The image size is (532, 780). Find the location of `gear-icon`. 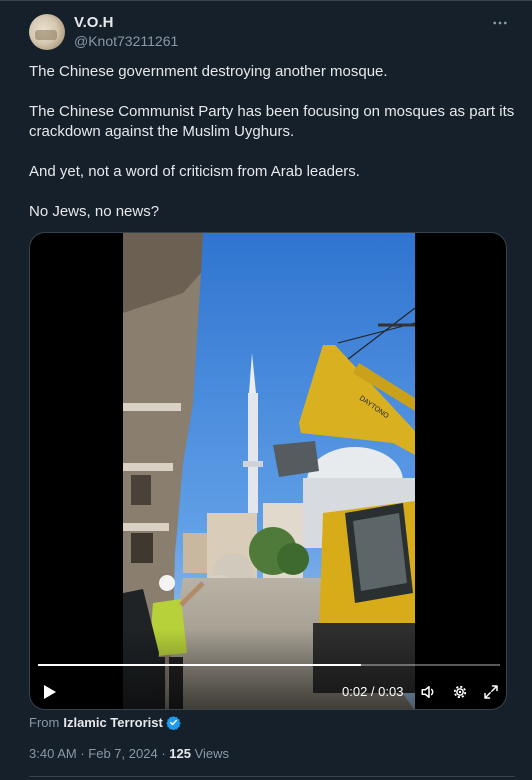

gear-icon is located at coordinates (460, 692).